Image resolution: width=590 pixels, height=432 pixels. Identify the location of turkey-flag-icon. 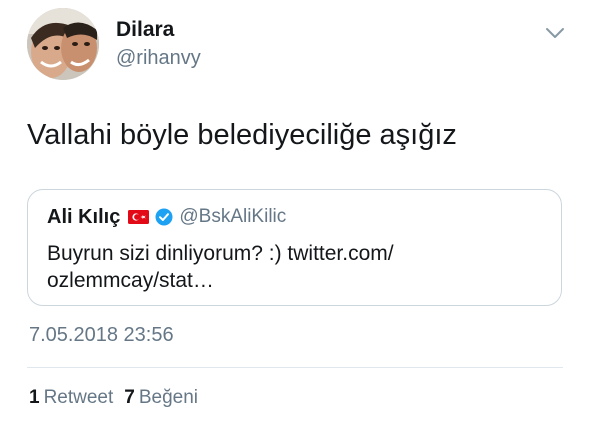
(139, 217).